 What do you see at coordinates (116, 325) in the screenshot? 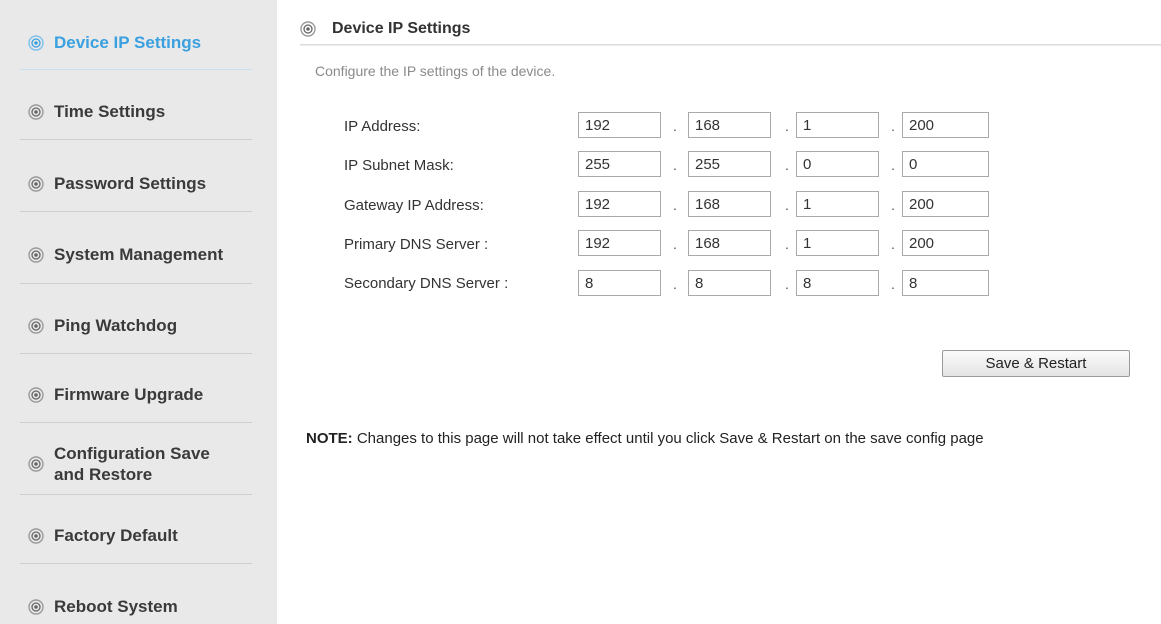
I see `sidebar-item-label: Ping Watchdog` at bounding box center [116, 325].